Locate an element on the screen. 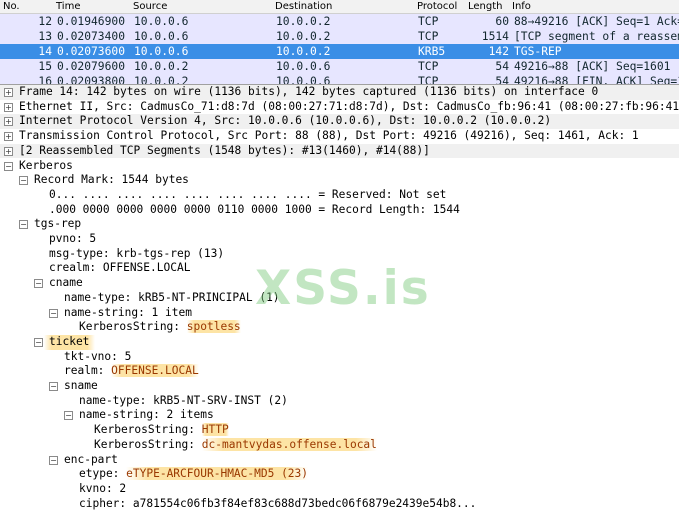  tree-row-cname-name-type: name-type: kRB5-NT-PRINCIPAL (1) is located at coordinates (339, 298).